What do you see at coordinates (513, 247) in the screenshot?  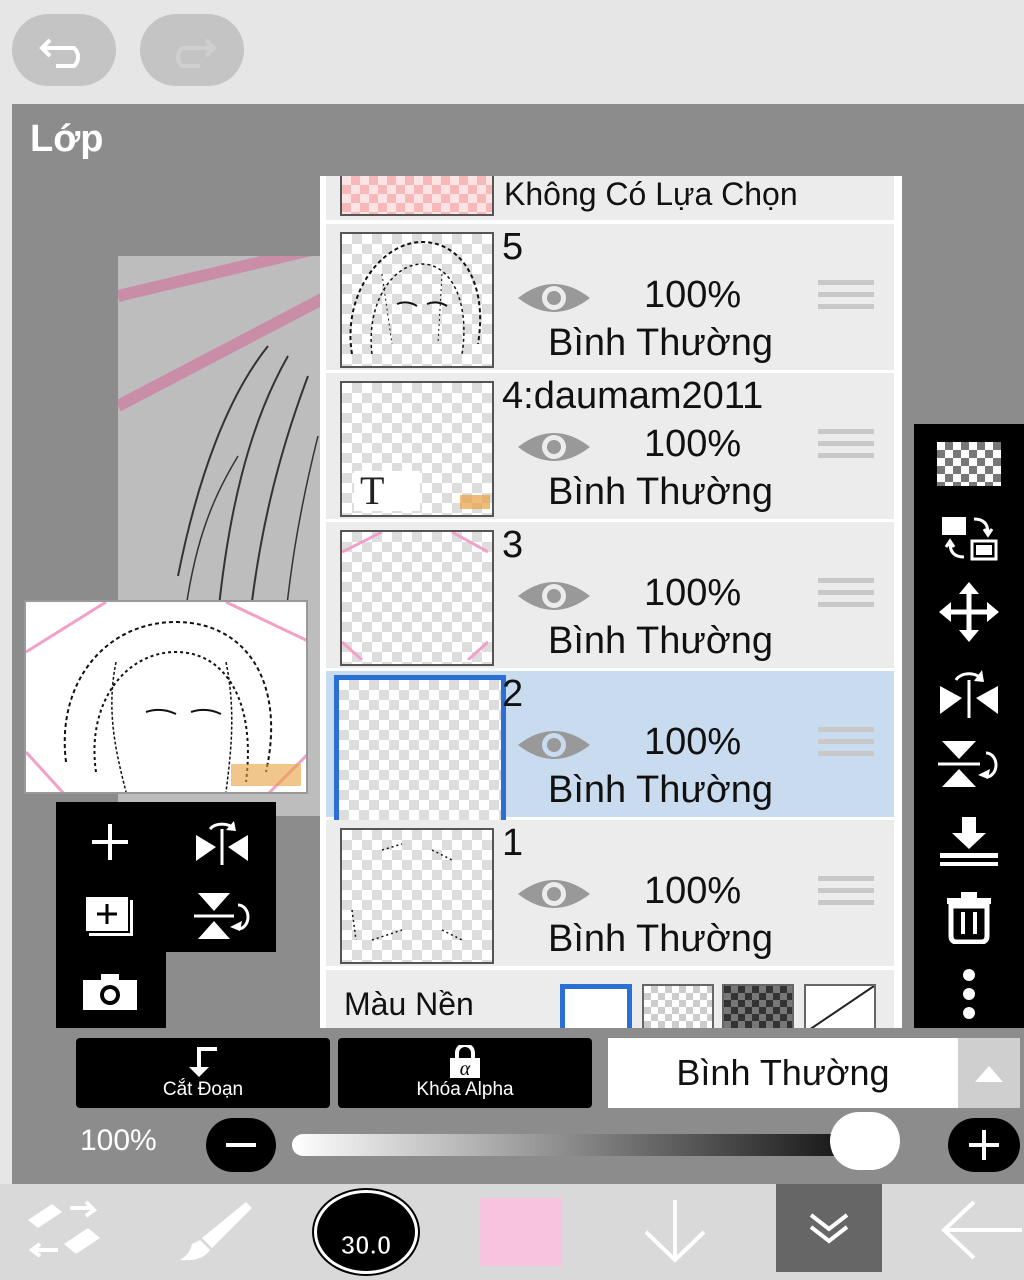 I see `layer-name: 5` at bounding box center [513, 247].